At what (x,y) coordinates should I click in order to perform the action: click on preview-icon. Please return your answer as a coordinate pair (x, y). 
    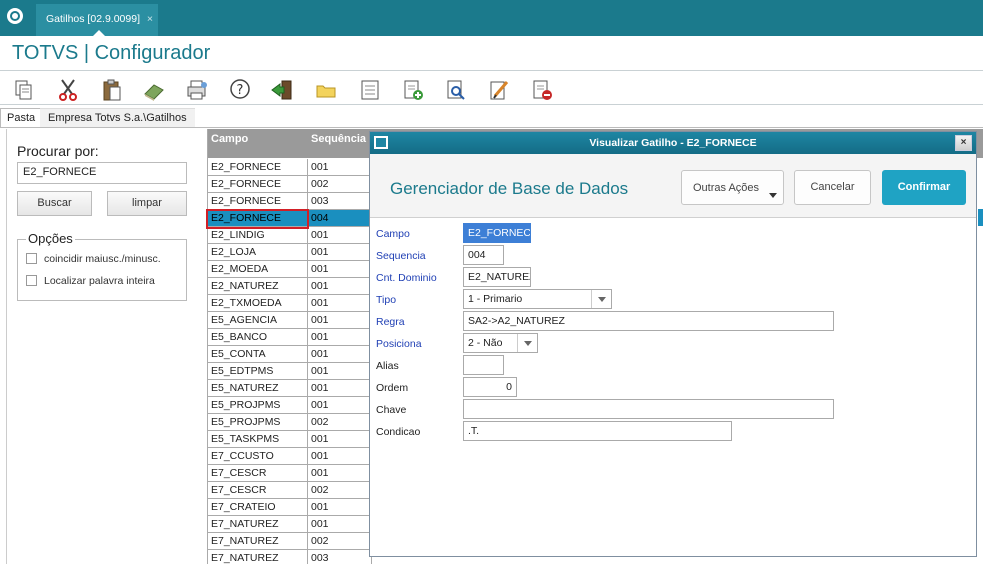
    Looking at the image, I should click on (456, 90).